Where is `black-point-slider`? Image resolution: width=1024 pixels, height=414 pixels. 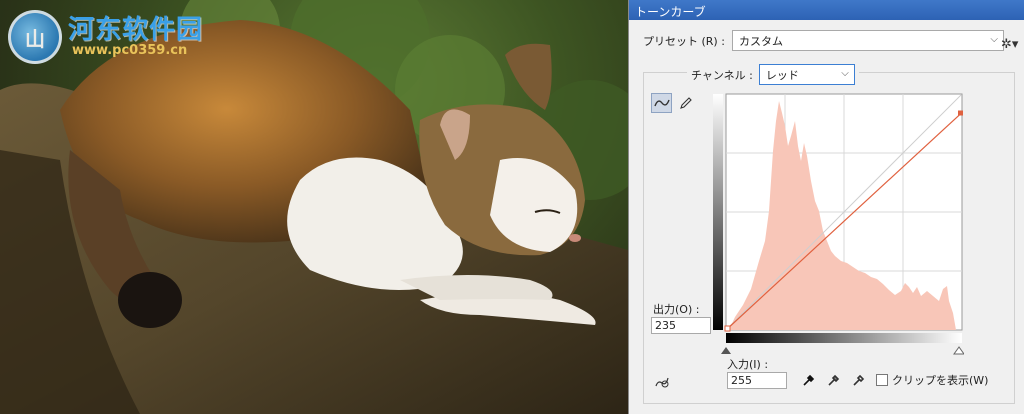
black-point-slider is located at coordinates (726, 350).